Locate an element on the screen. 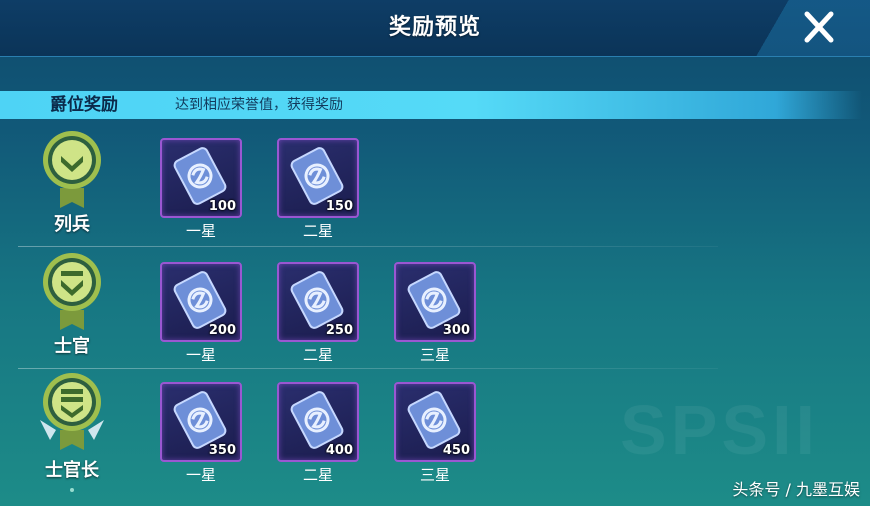 This screenshot has width=870, height=506. reward-card: 350 is located at coordinates (201, 422).